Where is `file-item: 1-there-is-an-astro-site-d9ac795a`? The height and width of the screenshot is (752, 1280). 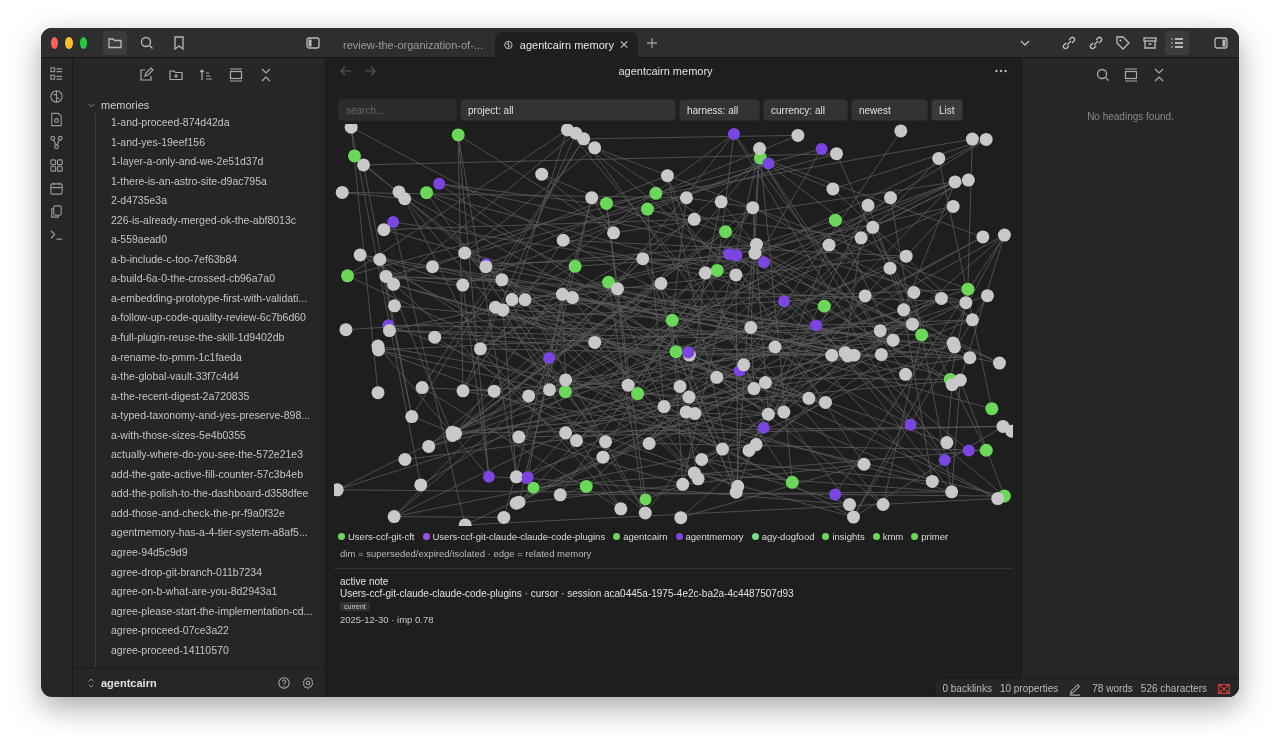
file-item: 1-there-is-an-astro-site-d9ac795a is located at coordinates (218, 181).